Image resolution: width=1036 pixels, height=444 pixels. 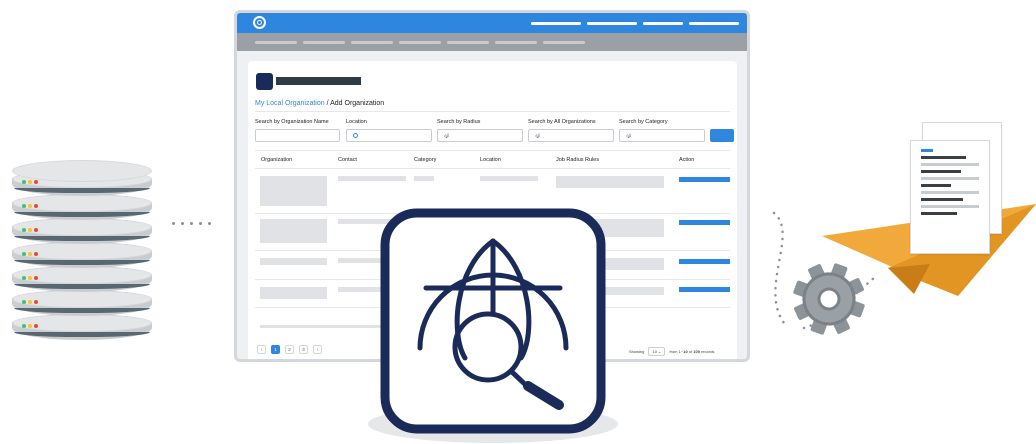 What do you see at coordinates (277, 160) in the screenshot?
I see `col-organization: Organization` at bounding box center [277, 160].